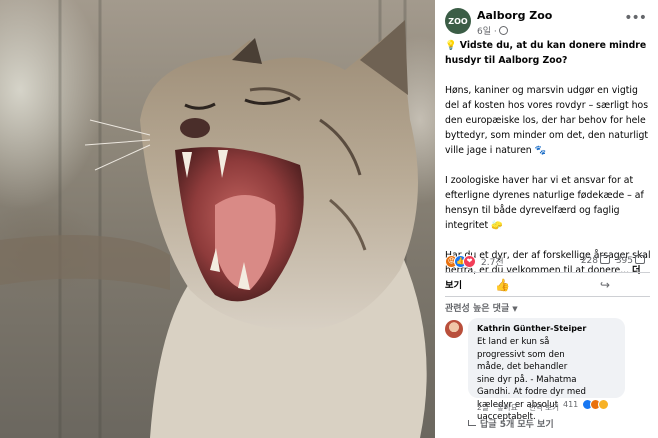 The image size is (658, 438). What do you see at coordinates (502, 285) in the screenshot?
I see `like-button: 👍` at bounding box center [502, 285].